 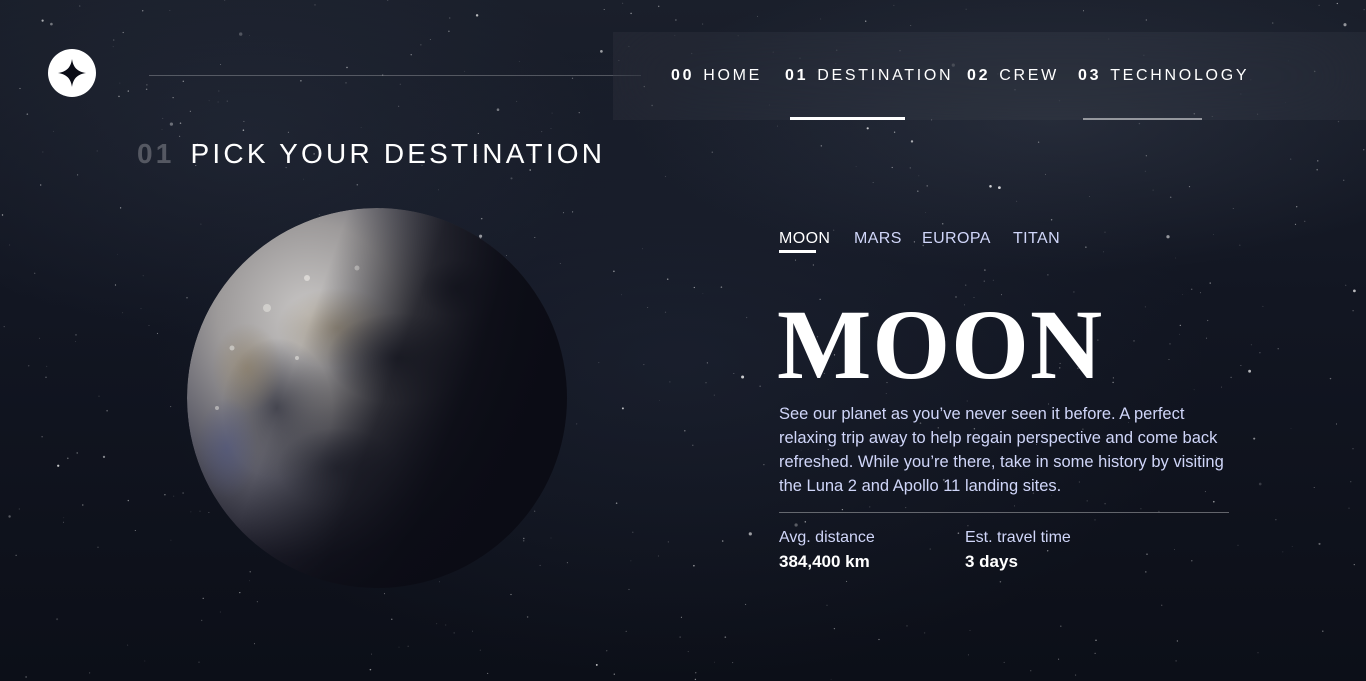 I want to click on tab-titan: TITAN, so click(x=1036, y=239).